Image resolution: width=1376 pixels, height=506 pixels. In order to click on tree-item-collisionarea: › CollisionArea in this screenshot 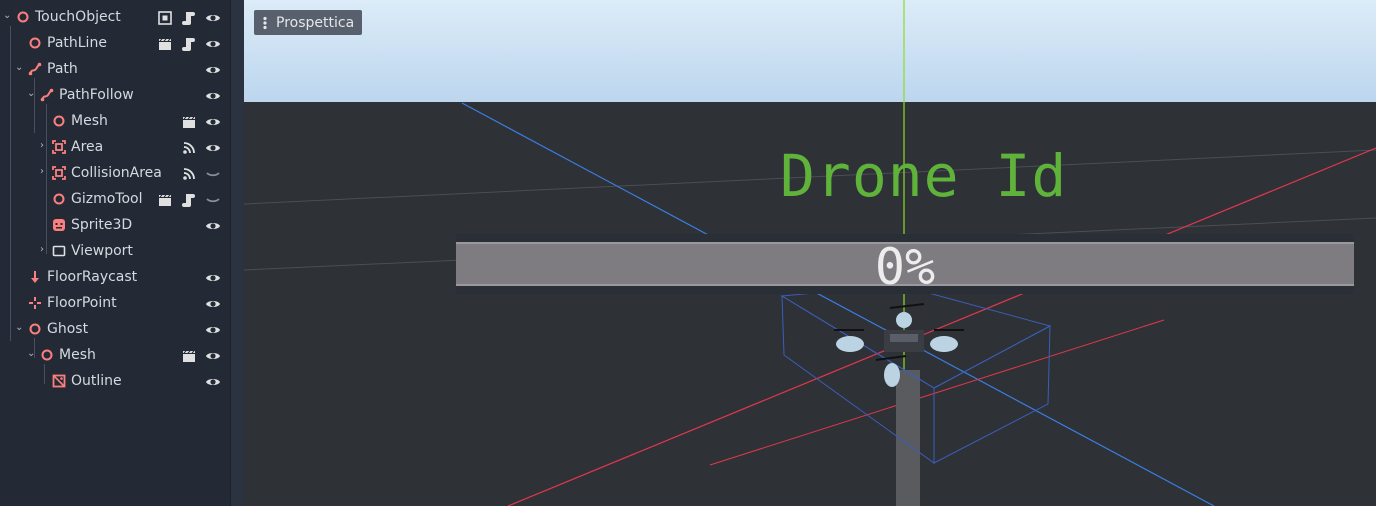, I will do `click(115, 174)`.